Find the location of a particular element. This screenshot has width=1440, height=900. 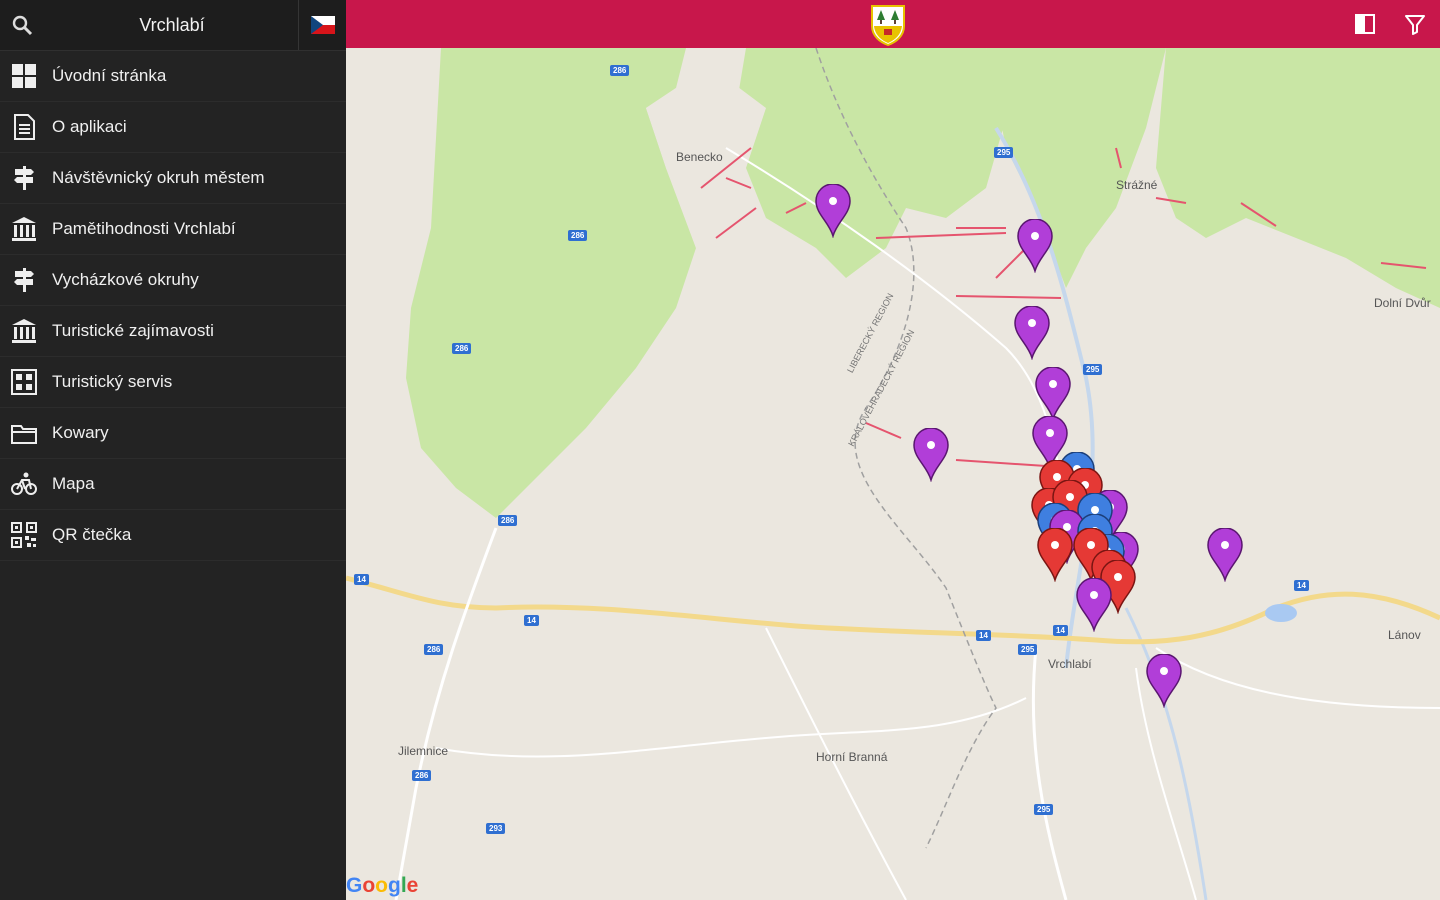

search-icon is located at coordinates (23, 26).